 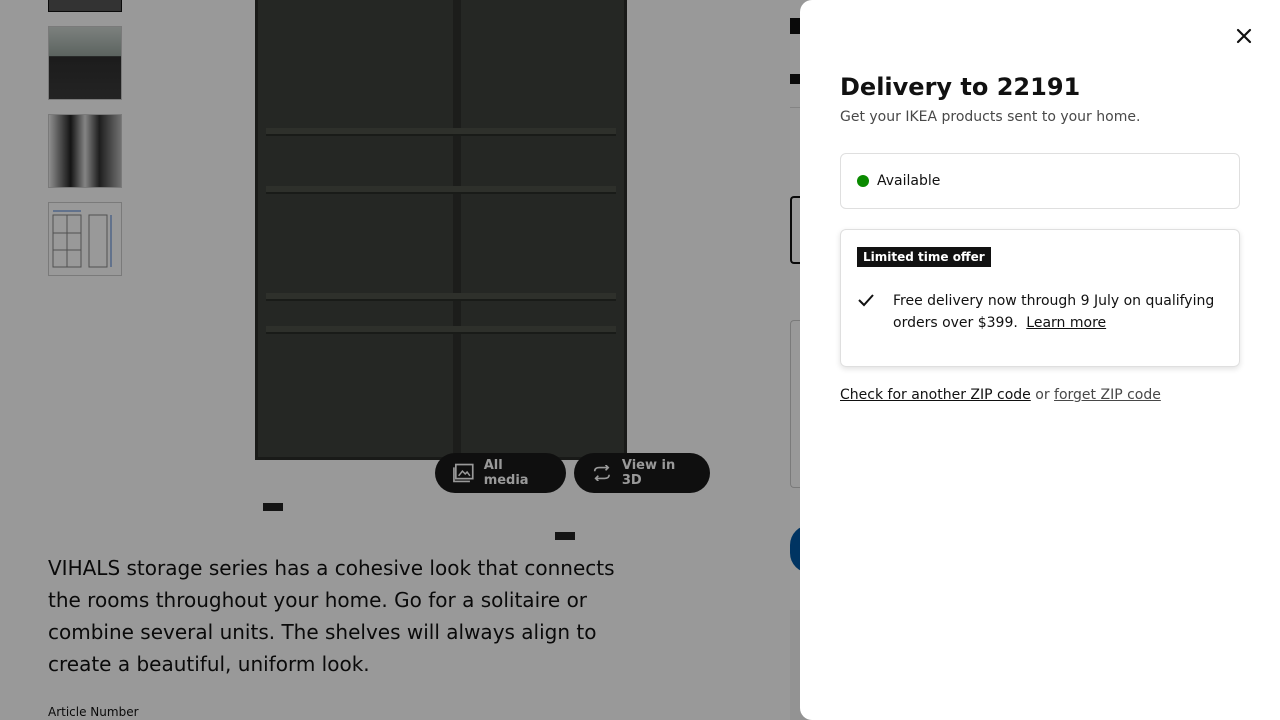 I want to click on close-icon, so click(x=1244, y=36).